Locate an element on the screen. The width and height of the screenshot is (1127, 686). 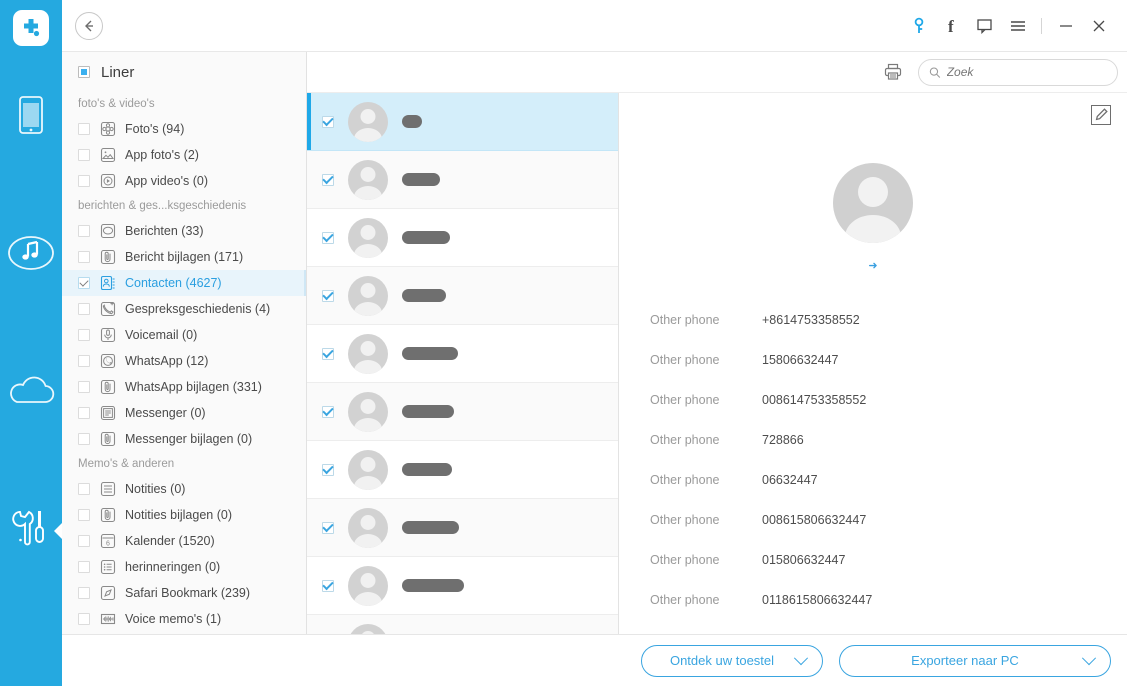
sidebar-item-app-video-s-0: App video's (0) is located at coordinates (184, 181).